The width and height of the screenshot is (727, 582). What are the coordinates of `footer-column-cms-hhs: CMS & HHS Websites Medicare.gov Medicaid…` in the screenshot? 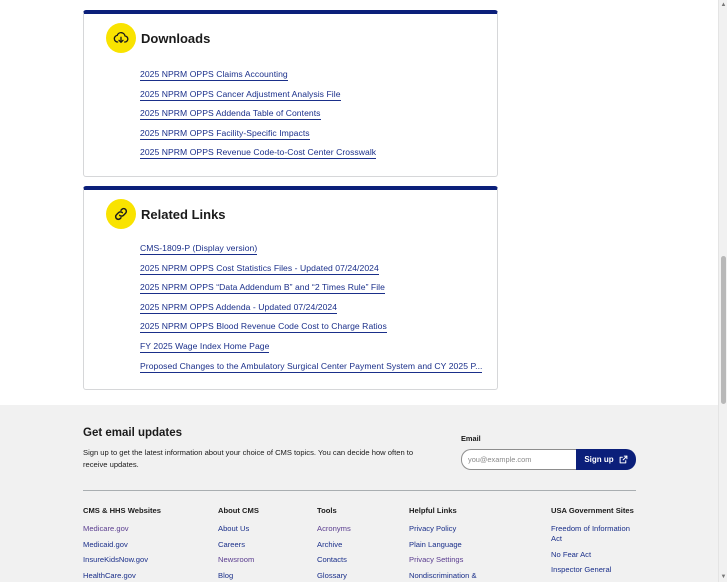 It's located at (122, 544).